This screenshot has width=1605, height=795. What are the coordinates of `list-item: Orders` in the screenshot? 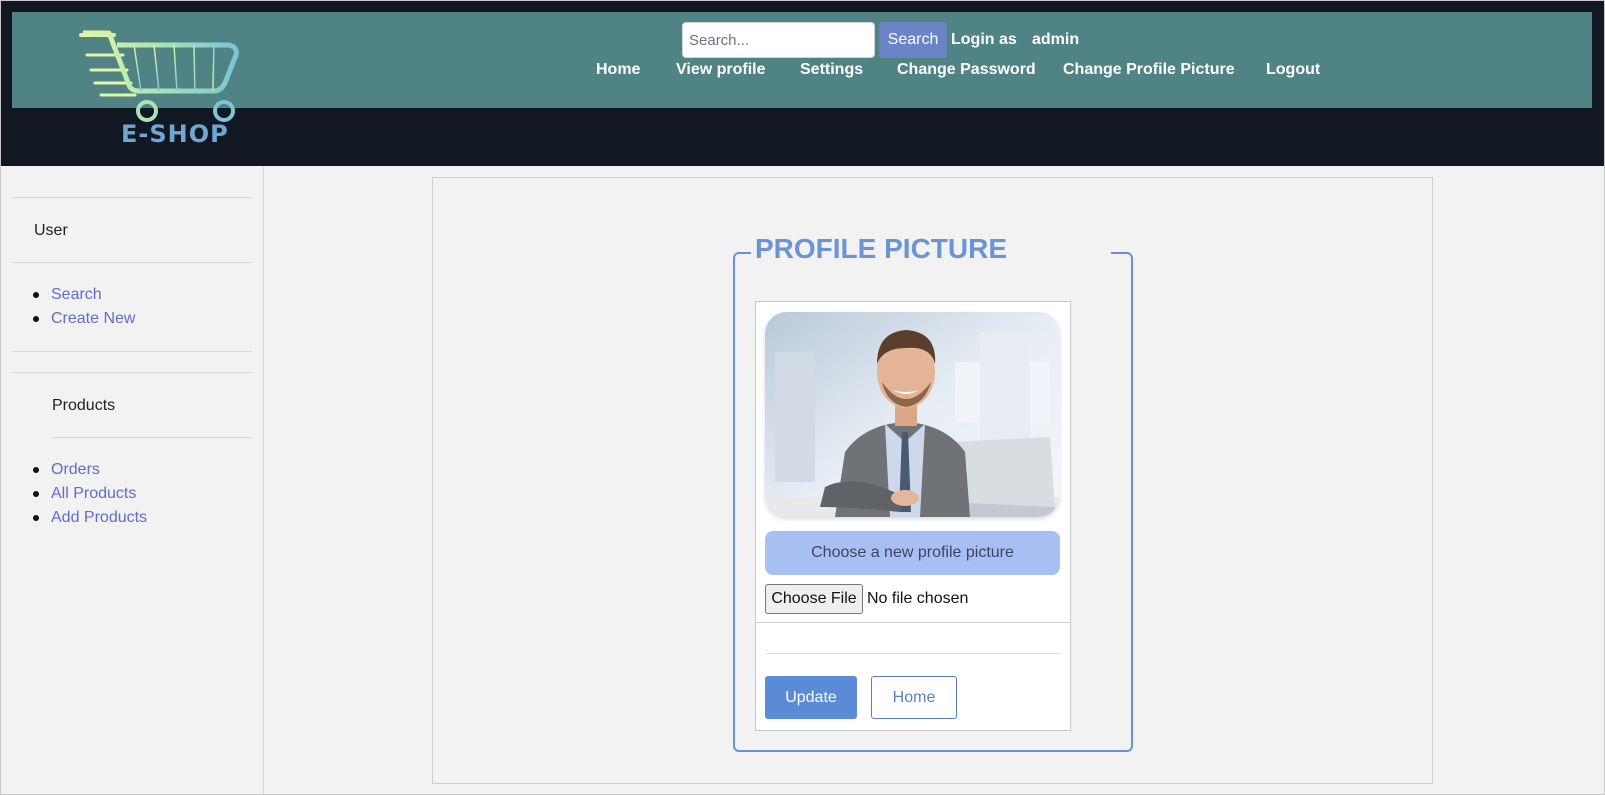 It's located at (79, 470).